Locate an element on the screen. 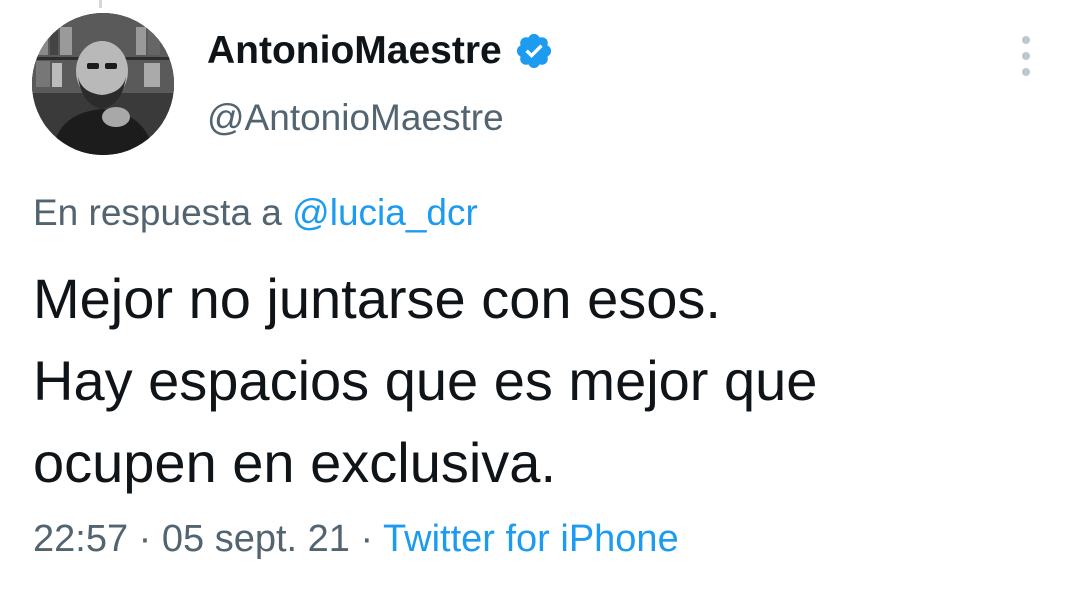  tweet-meta: 22:57 · 05 sept. 21 · Twitter for iPhone is located at coordinates (356, 539).